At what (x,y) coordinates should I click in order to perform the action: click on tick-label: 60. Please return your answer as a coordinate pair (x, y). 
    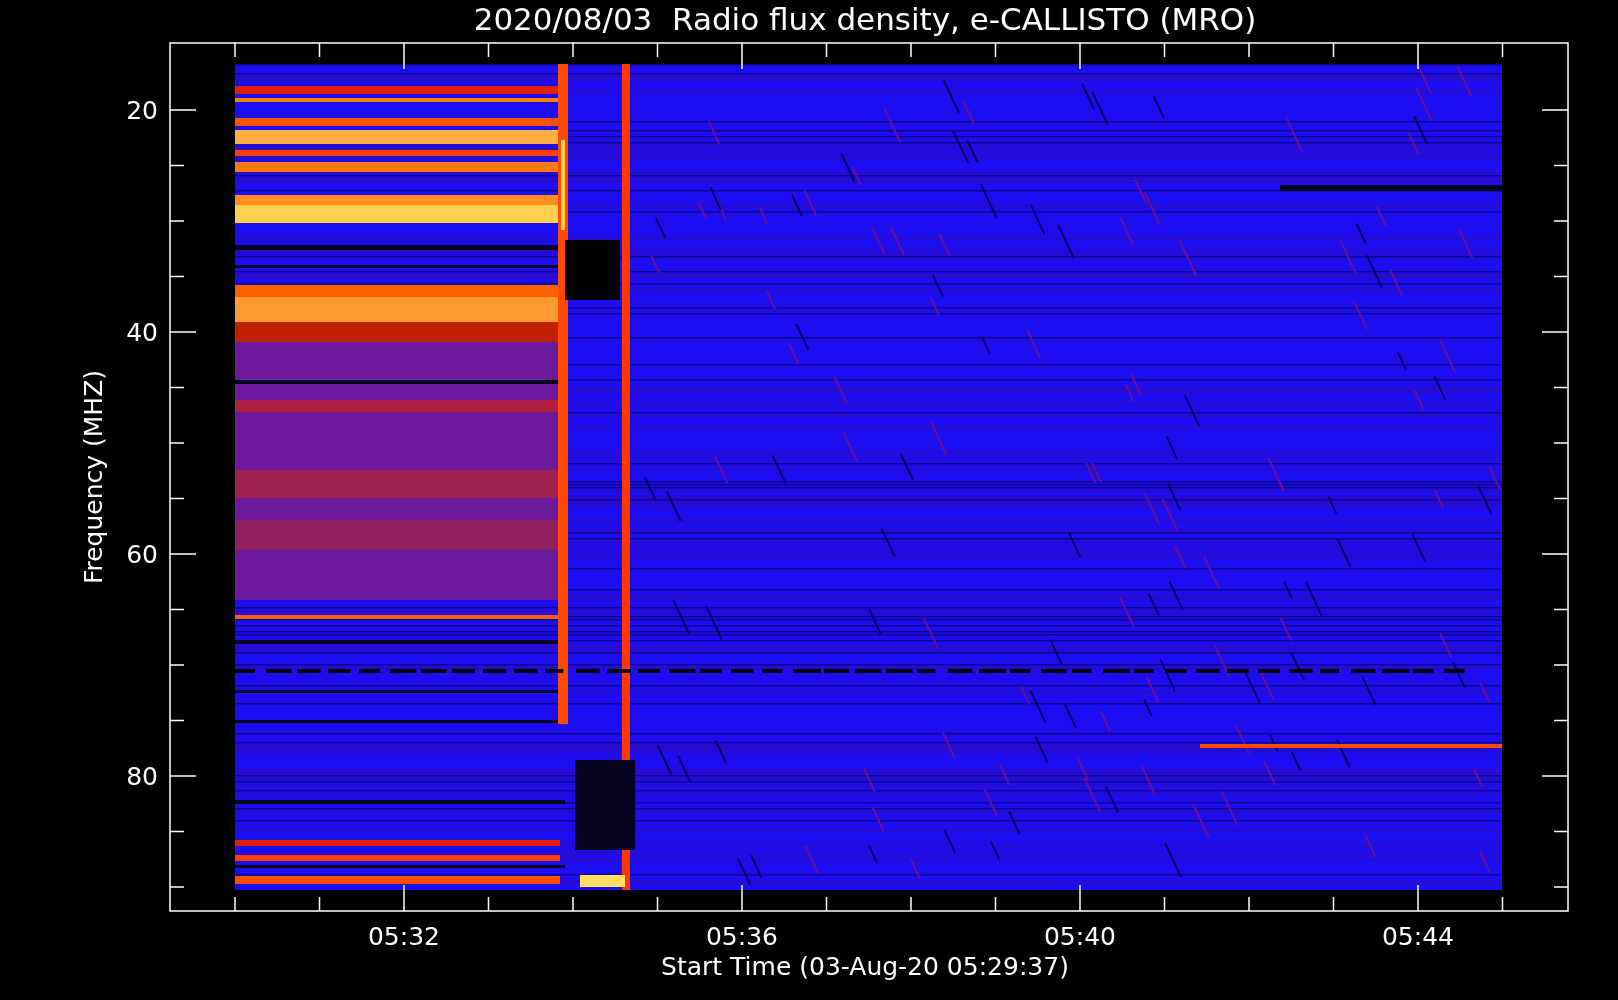
    Looking at the image, I should click on (142, 554).